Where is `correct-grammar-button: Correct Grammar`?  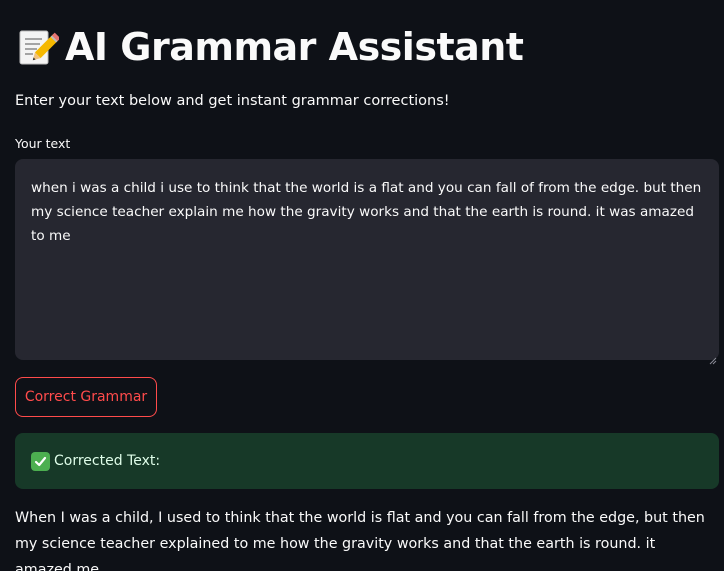
correct-grammar-button: Correct Grammar is located at coordinates (86, 397).